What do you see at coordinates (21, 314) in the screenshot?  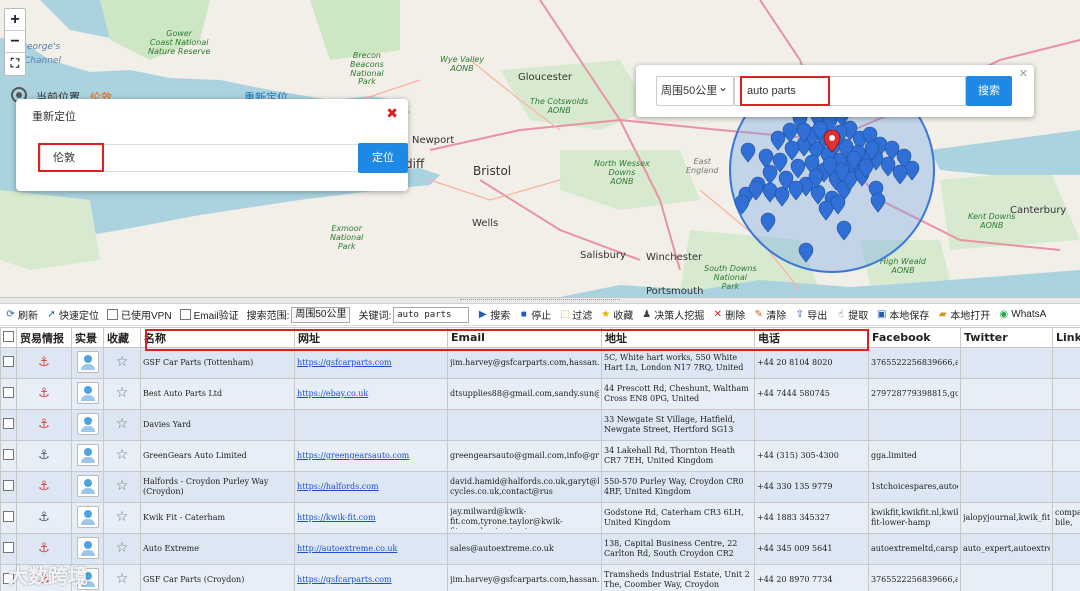 I see `refresh-button: ⟳ 刷新` at bounding box center [21, 314].